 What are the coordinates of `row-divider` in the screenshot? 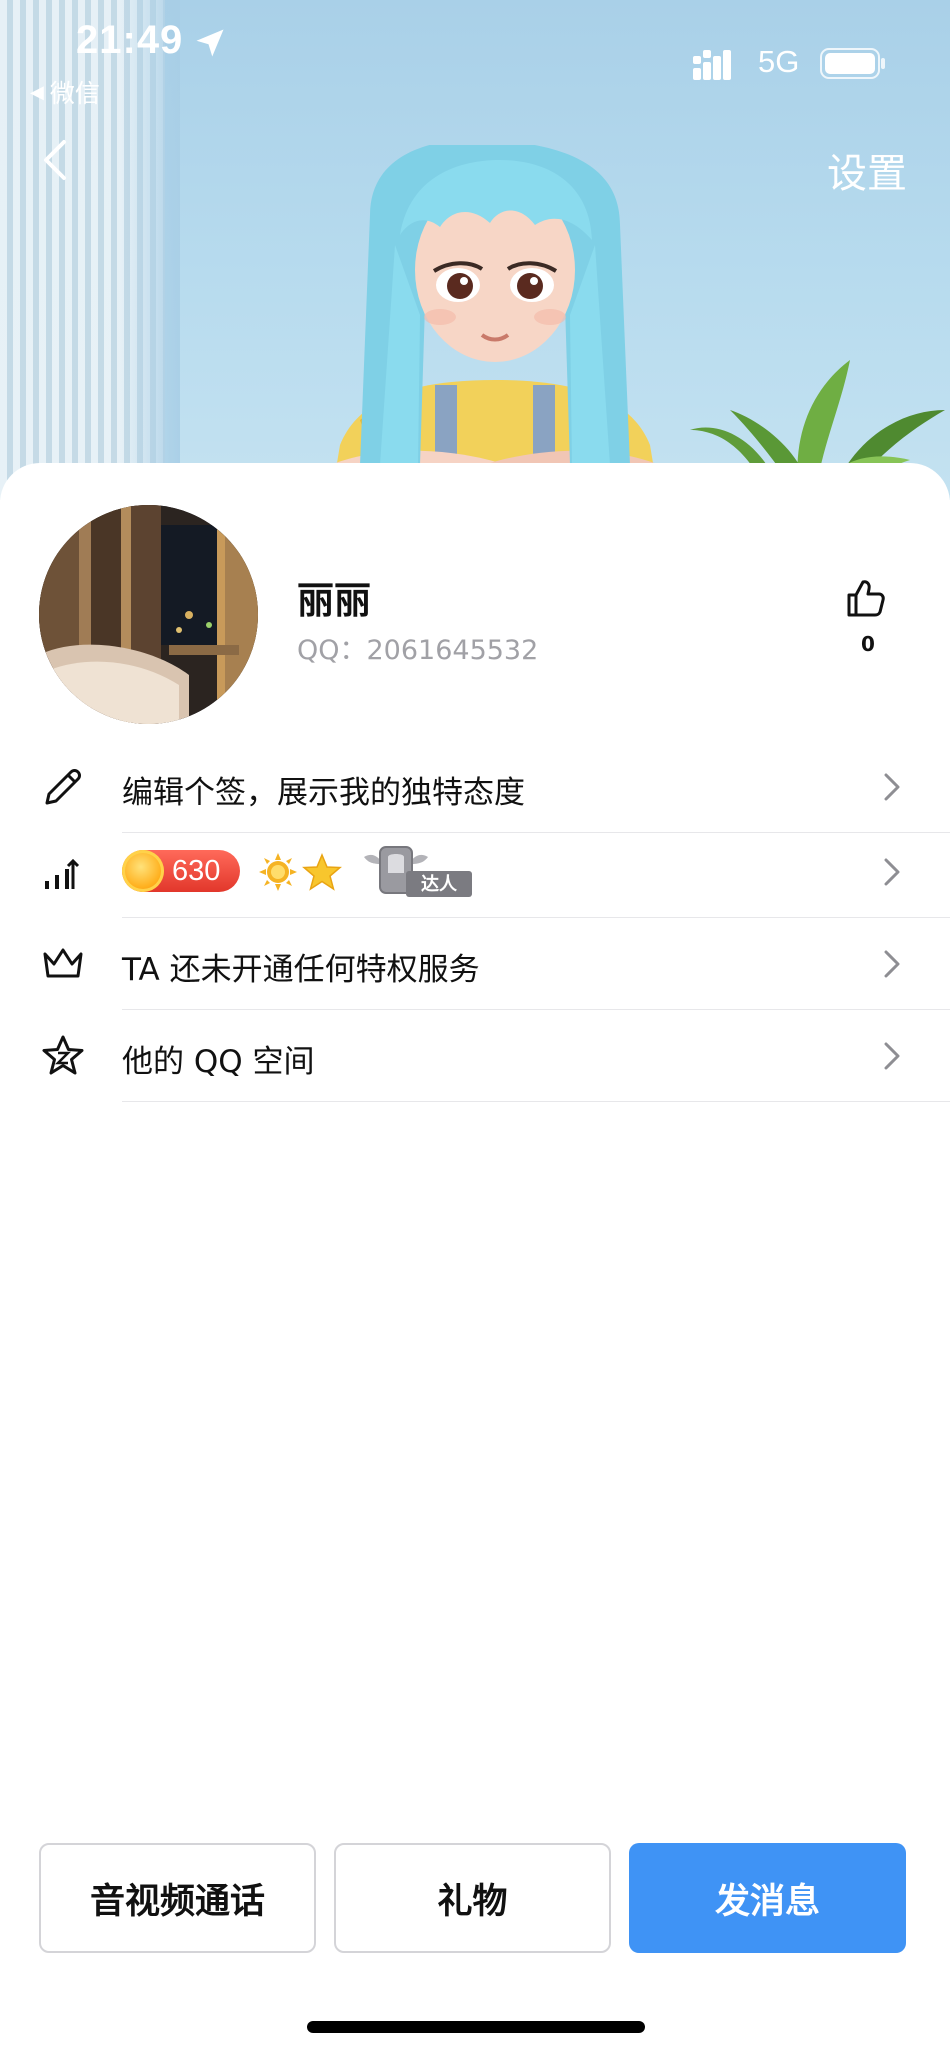 It's located at (536, 1101).